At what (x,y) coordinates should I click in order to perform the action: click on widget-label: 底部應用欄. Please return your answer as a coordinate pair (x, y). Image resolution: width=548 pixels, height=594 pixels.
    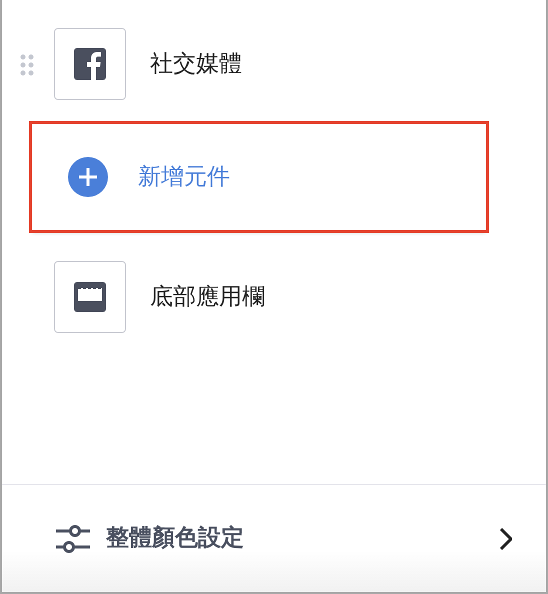
    Looking at the image, I should click on (207, 297).